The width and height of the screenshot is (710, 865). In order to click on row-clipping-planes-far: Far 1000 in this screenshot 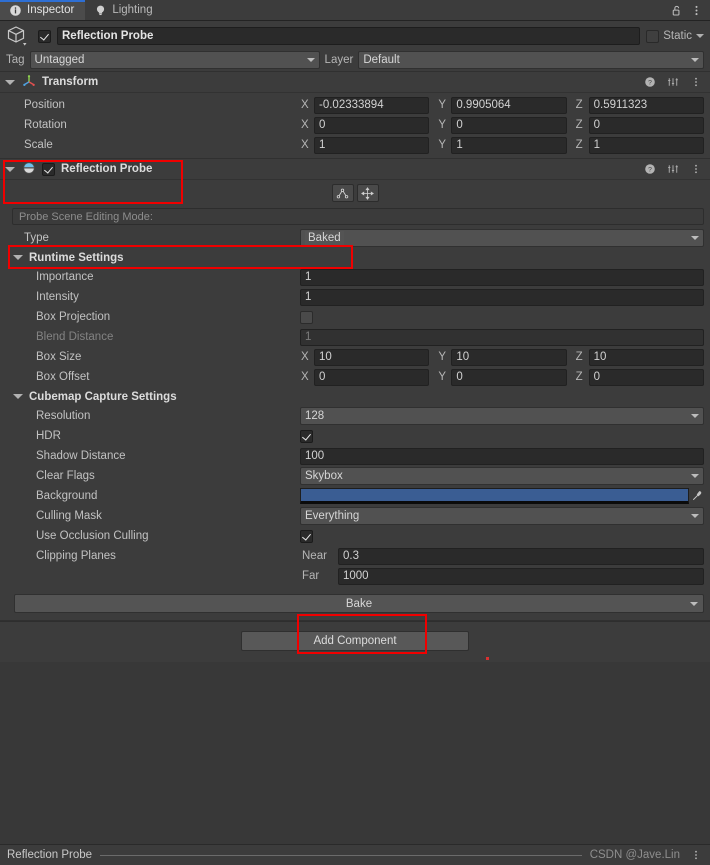, I will do `click(355, 576)`.